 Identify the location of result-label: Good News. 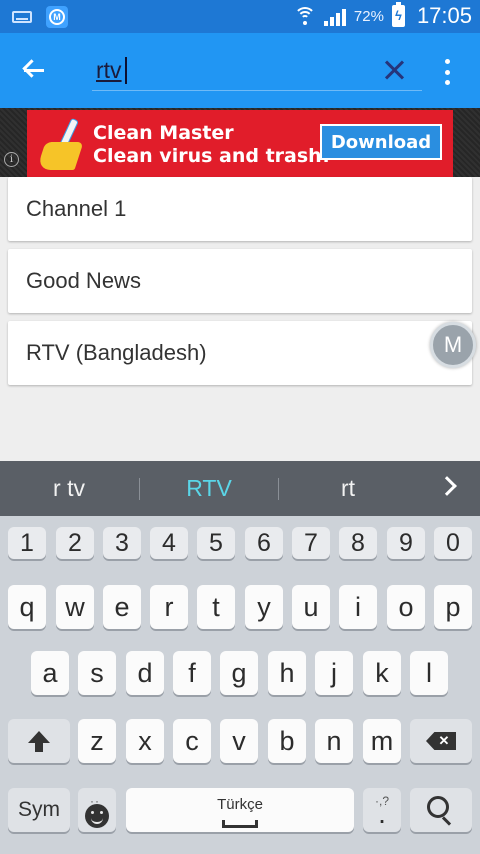
(83, 280).